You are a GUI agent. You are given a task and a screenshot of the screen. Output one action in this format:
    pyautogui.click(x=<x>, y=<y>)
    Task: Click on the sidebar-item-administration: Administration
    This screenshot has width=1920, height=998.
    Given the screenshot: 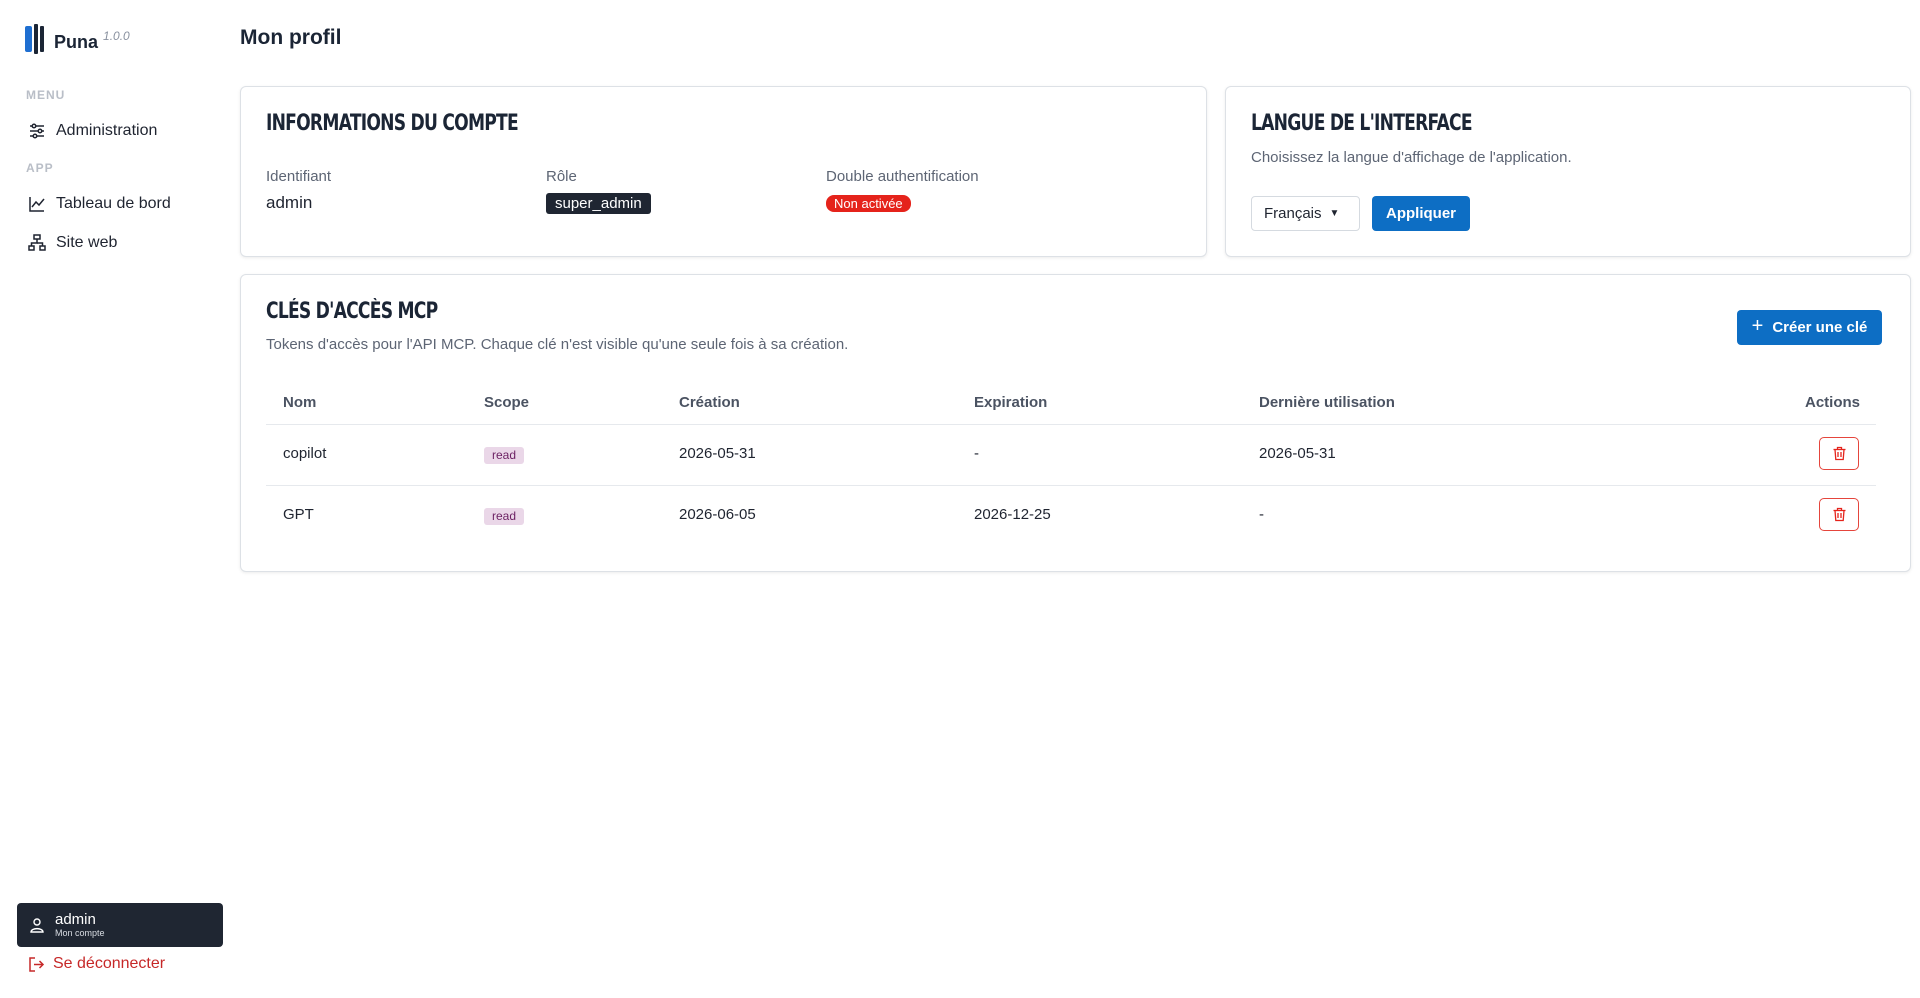 What is the action you would take?
    pyautogui.click(x=92, y=131)
    